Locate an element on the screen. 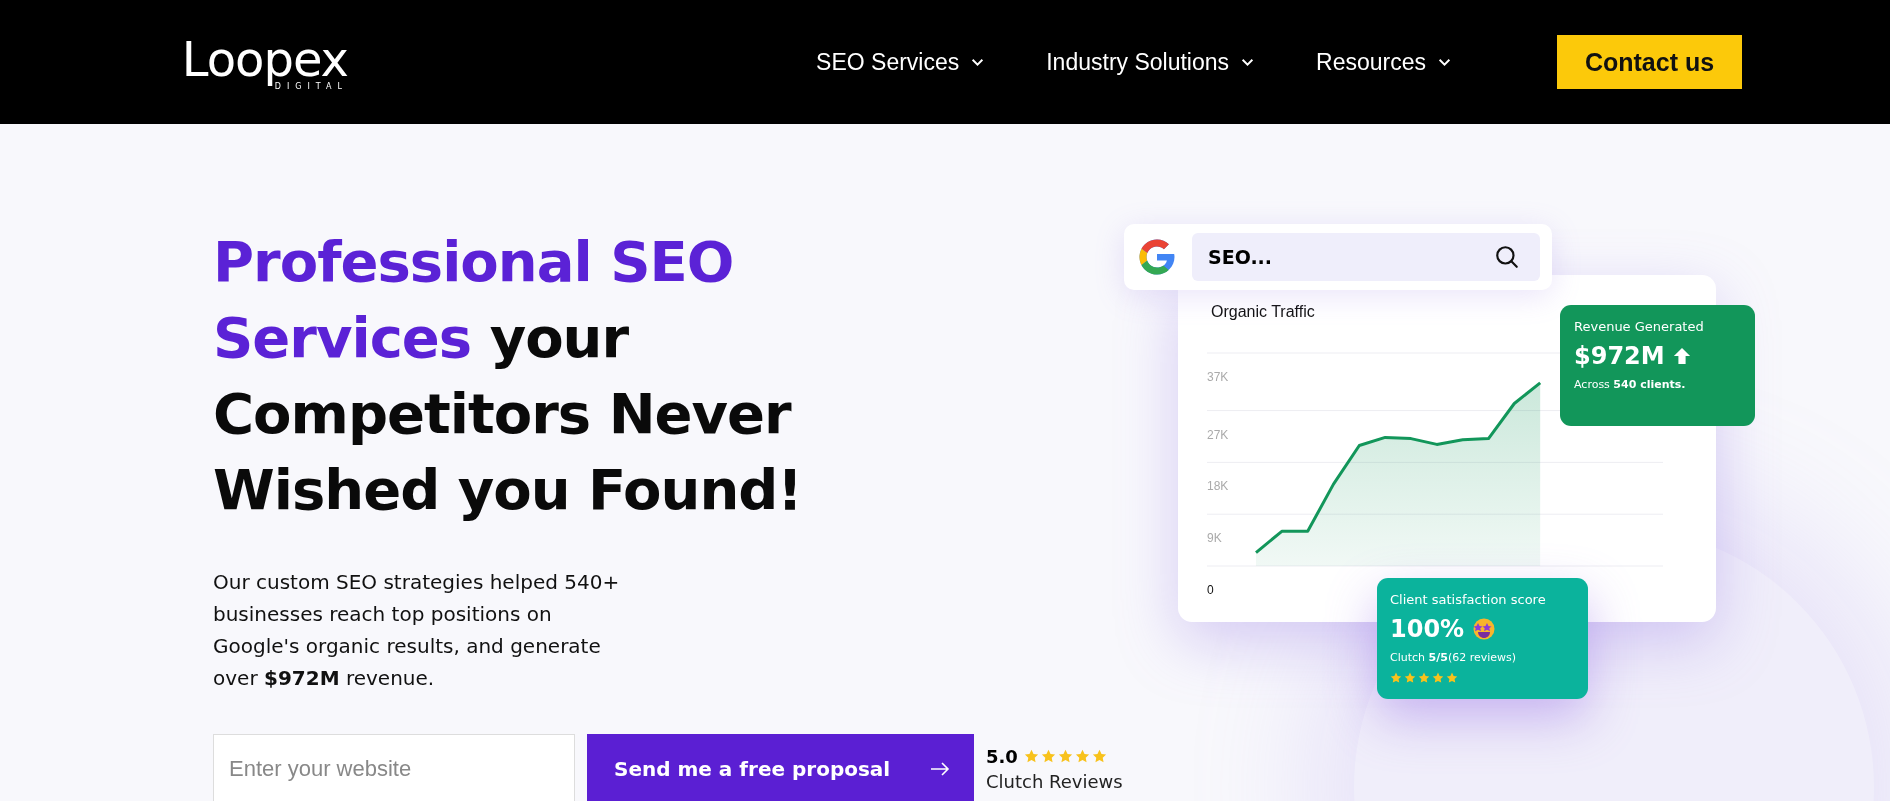 This screenshot has width=1890, height=801. revenue-value: $972M is located at coordinates (1619, 356).